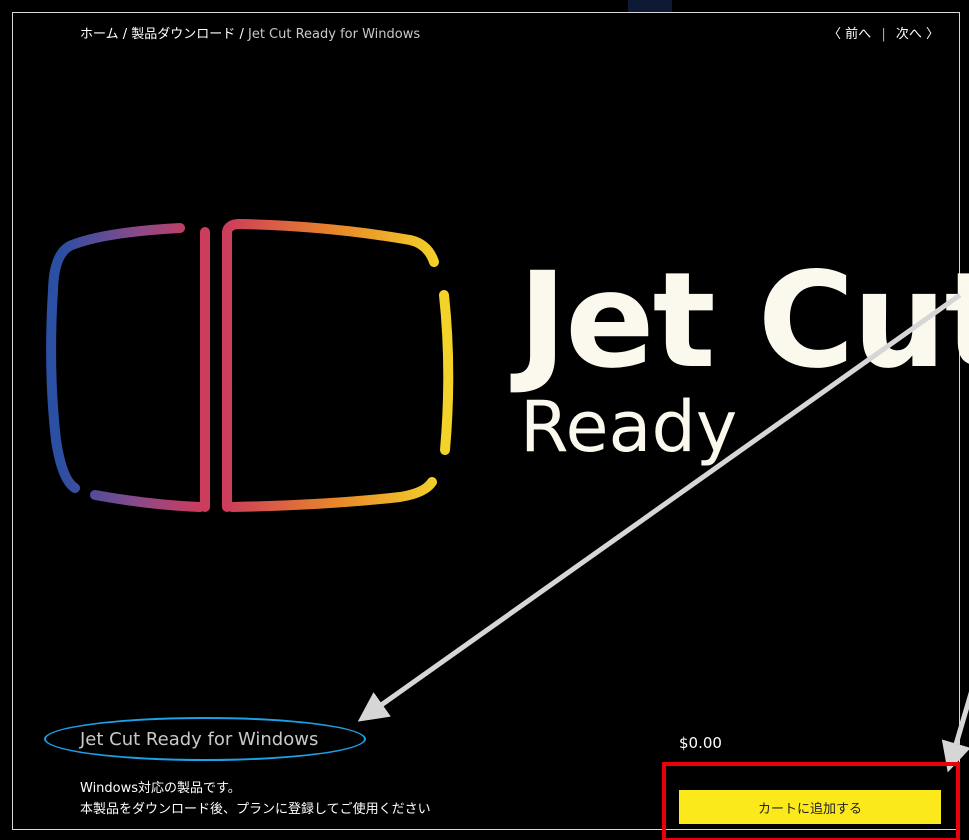  Describe the element at coordinates (147, 501) in the screenshot. I see `logo-left-bottom-stroke` at that location.